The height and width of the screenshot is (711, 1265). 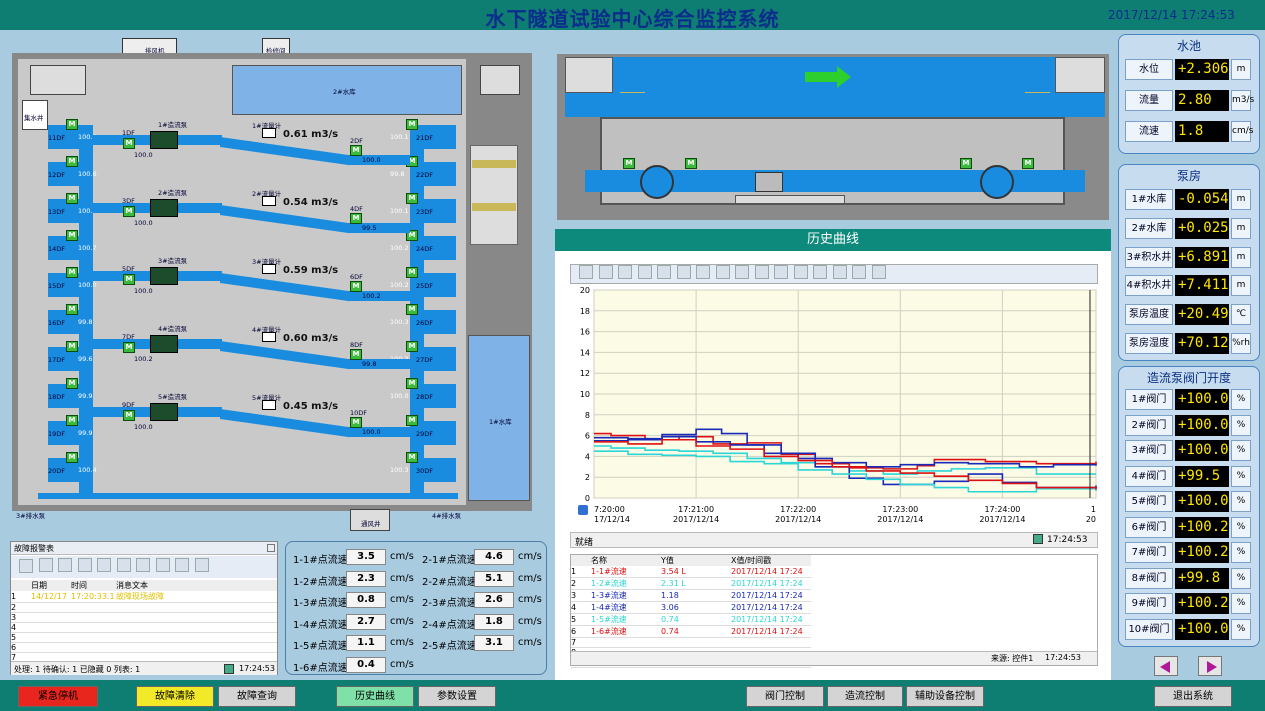 What do you see at coordinates (1188, 629) in the screenshot?
I see `valves-row: 10#阀门 +100.0%` at bounding box center [1188, 629].